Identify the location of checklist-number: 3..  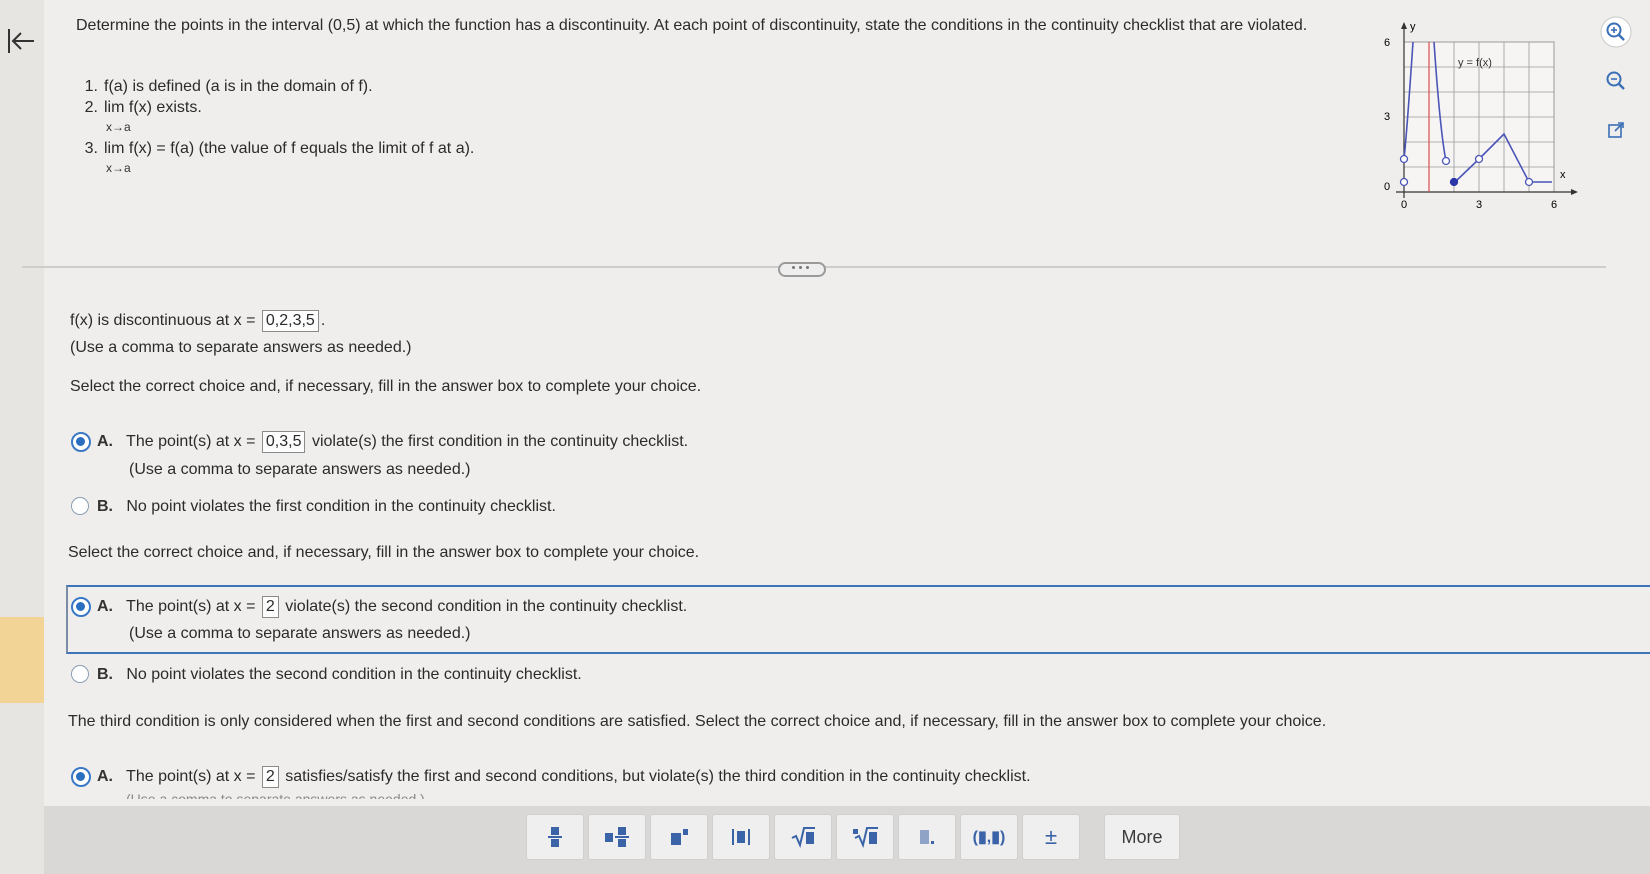
(91, 148).